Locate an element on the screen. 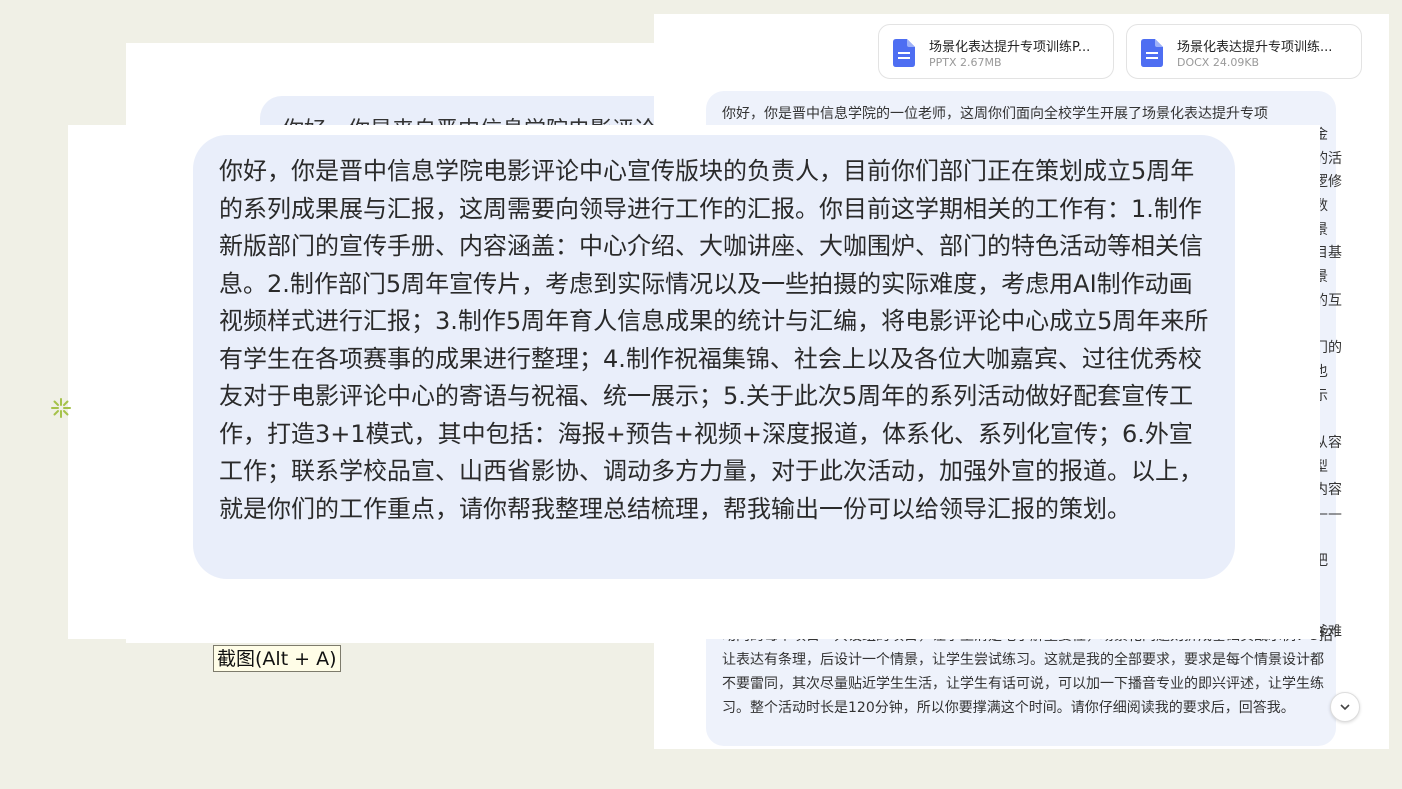 The image size is (1402, 789). screenshot-tooltip: 截图(Alt + A) is located at coordinates (277, 658).